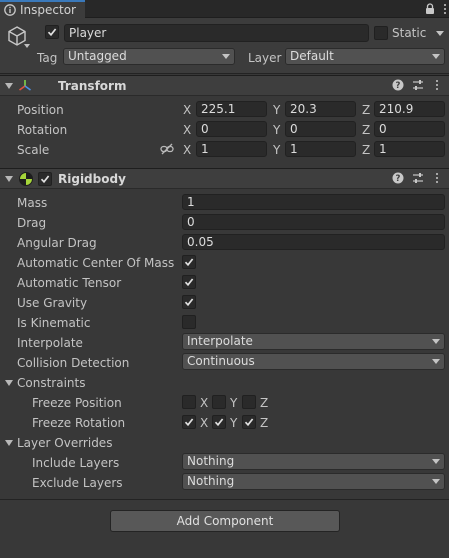  What do you see at coordinates (32, 223) in the screenshot?
I see `drag-label: Drag` at bounding box center [32, 223].